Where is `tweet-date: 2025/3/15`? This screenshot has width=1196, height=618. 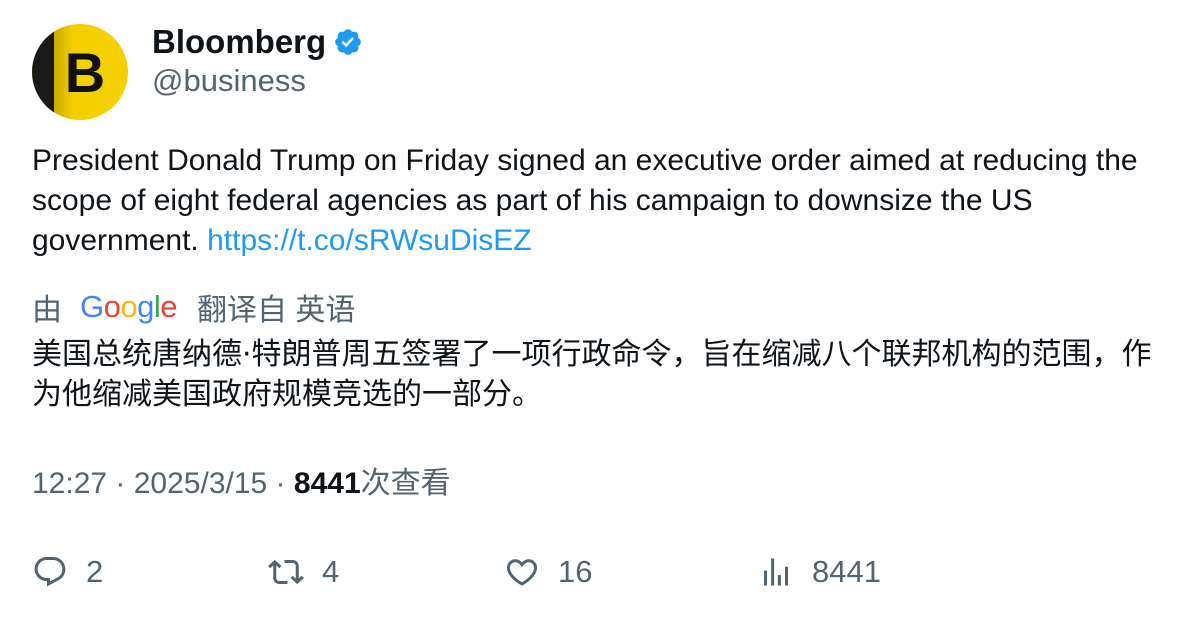
tweet-date: 2025/3/15 is located at coordinates (200, 483).